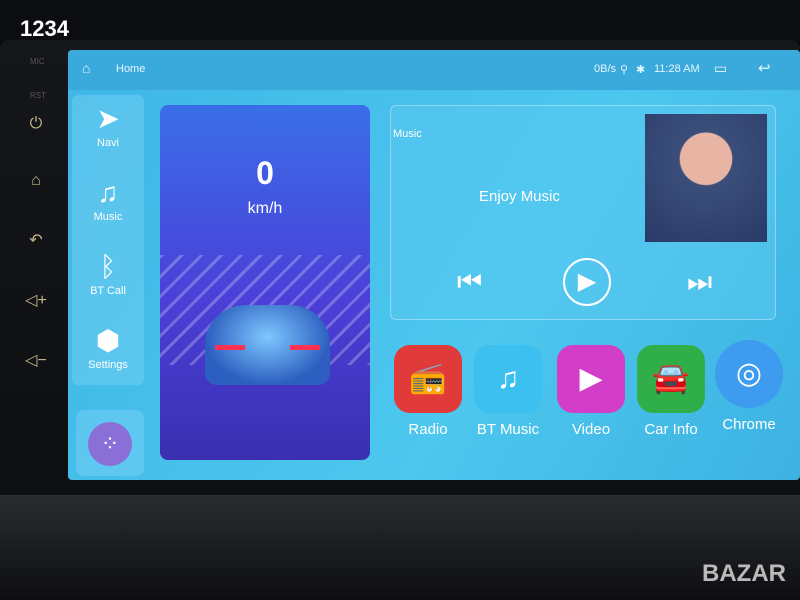 The height and width of the screenshot is (600, 800). Describe the element at coordinates (591, 379) in the screenshot. I see `play-circle-icon: ▶` at that location.